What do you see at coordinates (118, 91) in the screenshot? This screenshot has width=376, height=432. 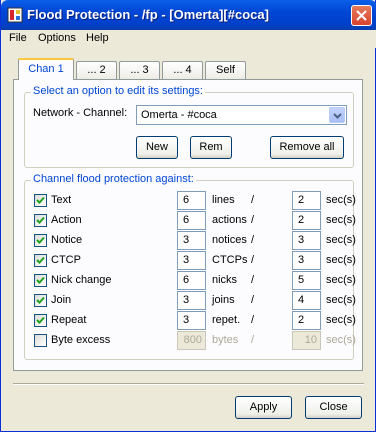 I see `select-option-group-label: Select an option to edit its settings:` at bounding box center [118, 91].